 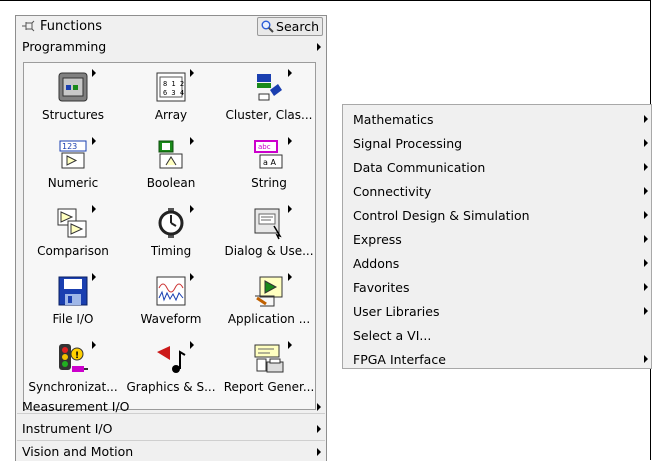 I want to click on report-generation-icon, so click(x=272, y=358).